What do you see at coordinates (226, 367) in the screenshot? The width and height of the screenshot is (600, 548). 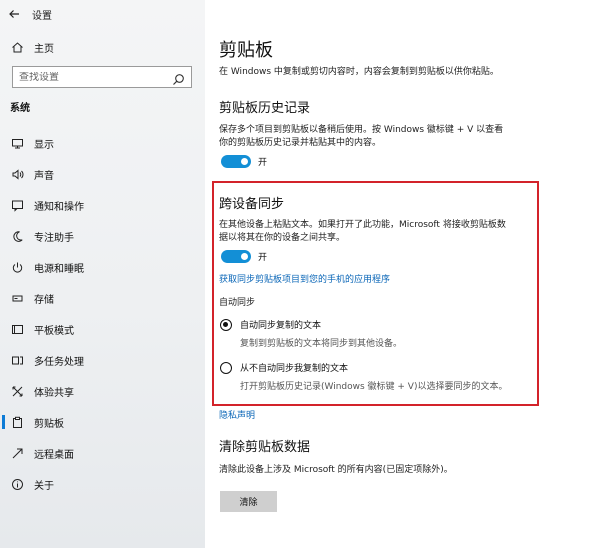 I see `radio-never-sync-dot` at bounding box center [226, 367].